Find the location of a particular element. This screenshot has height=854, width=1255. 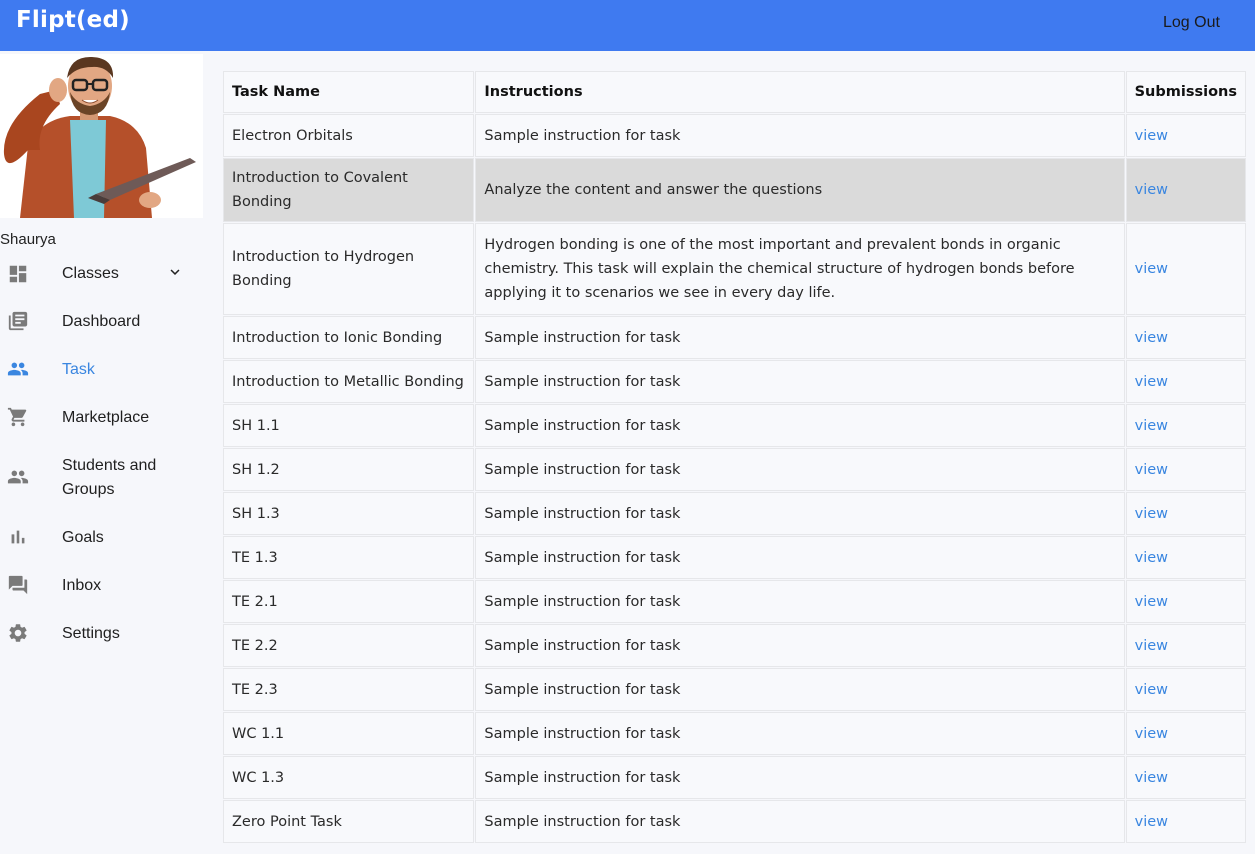

sidebar-item-label: Task is located at coordinates (78, 369).